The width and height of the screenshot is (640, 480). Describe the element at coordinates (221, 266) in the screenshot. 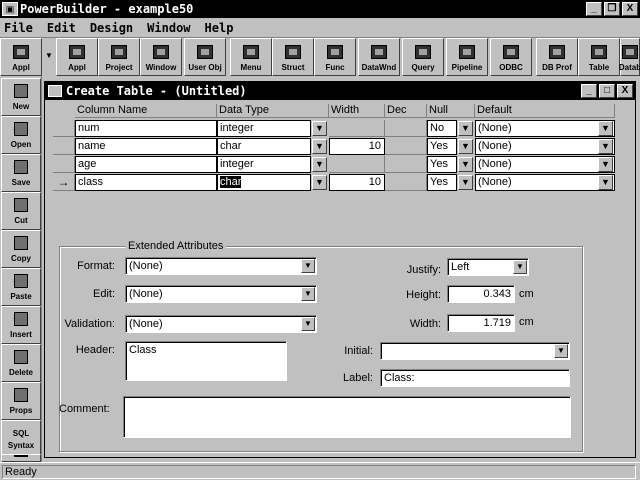

I see `format-select: (None) ▼` at that location.